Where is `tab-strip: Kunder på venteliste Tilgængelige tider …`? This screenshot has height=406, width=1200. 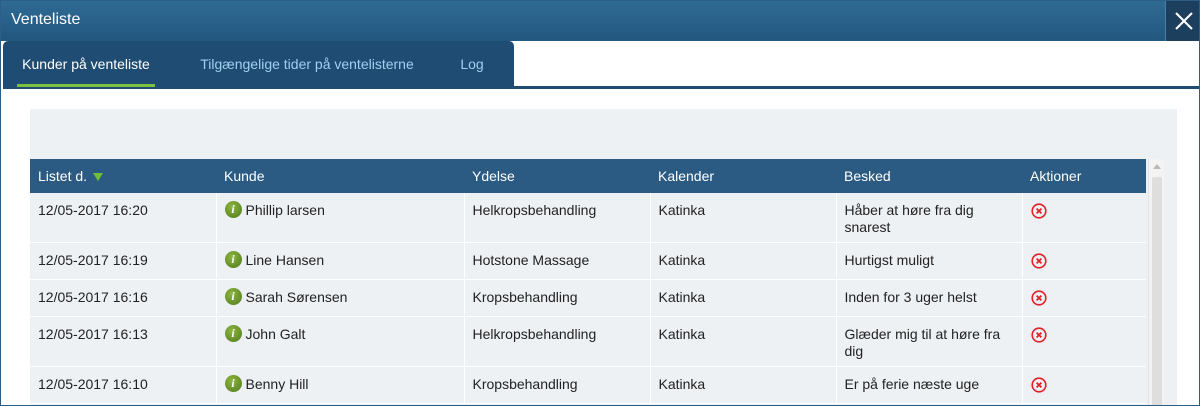
tab-strip: Kunder på venteliste Tilgængelige tider … is located at coordinates (258, 64).